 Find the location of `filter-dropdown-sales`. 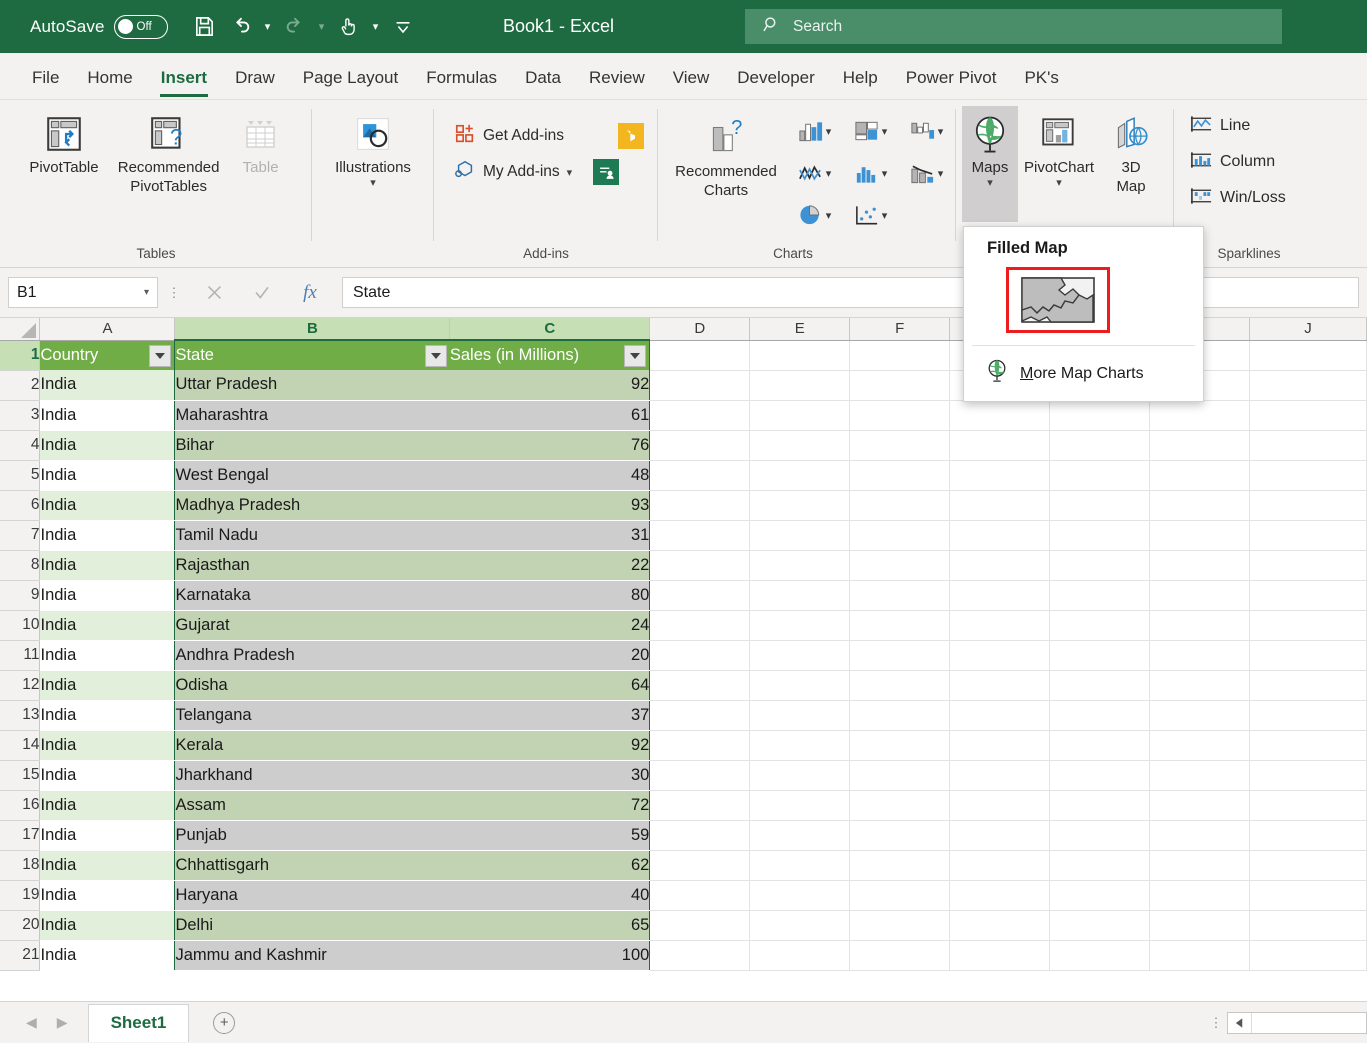

filter-dropdown-sales is located at coordinates (635, 356).